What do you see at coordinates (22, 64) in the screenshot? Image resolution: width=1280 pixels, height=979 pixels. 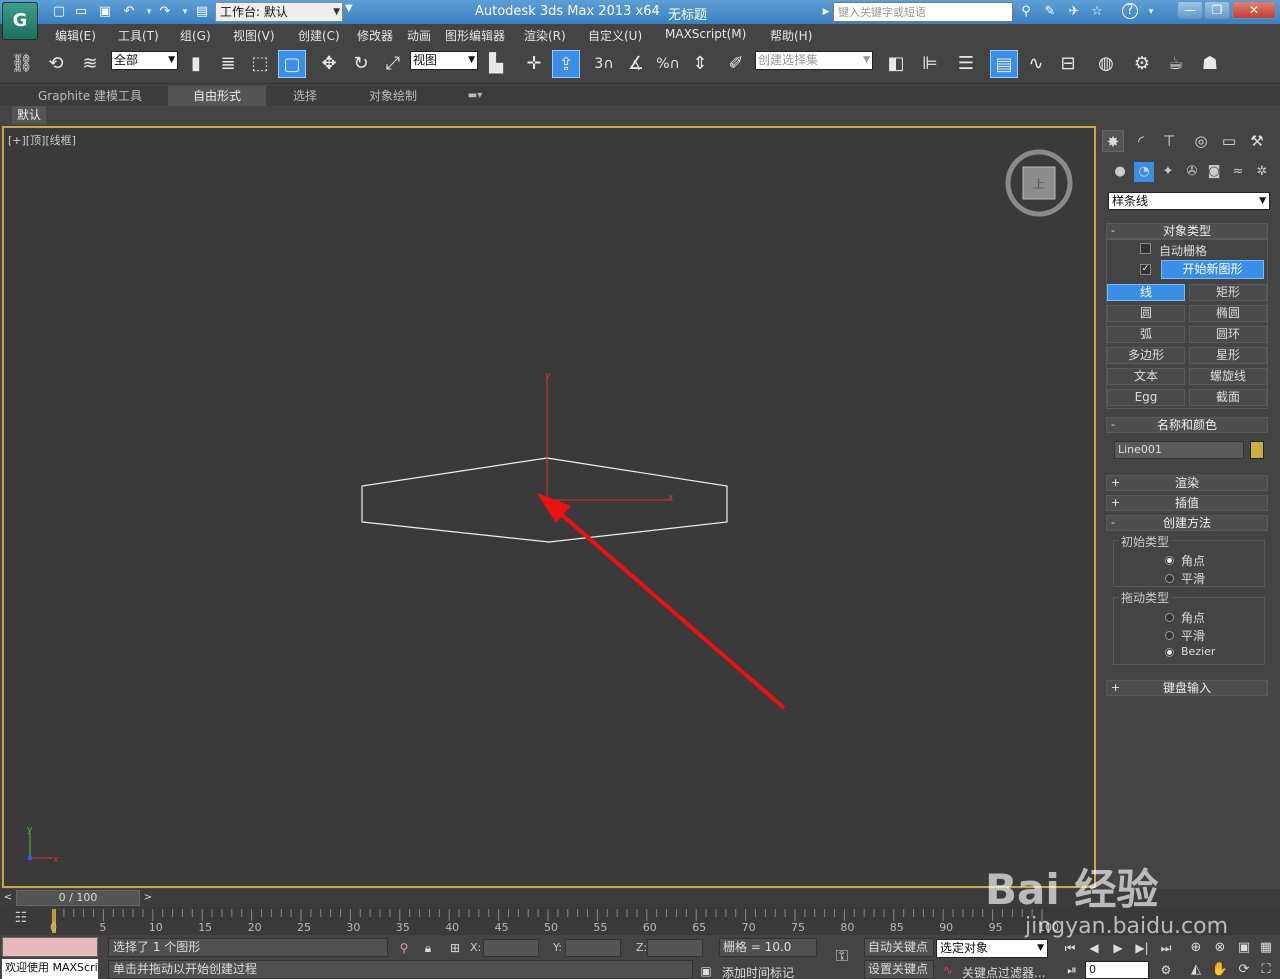 I see `select-and-link-icon: ⛓` at bounding box center [22, 64].